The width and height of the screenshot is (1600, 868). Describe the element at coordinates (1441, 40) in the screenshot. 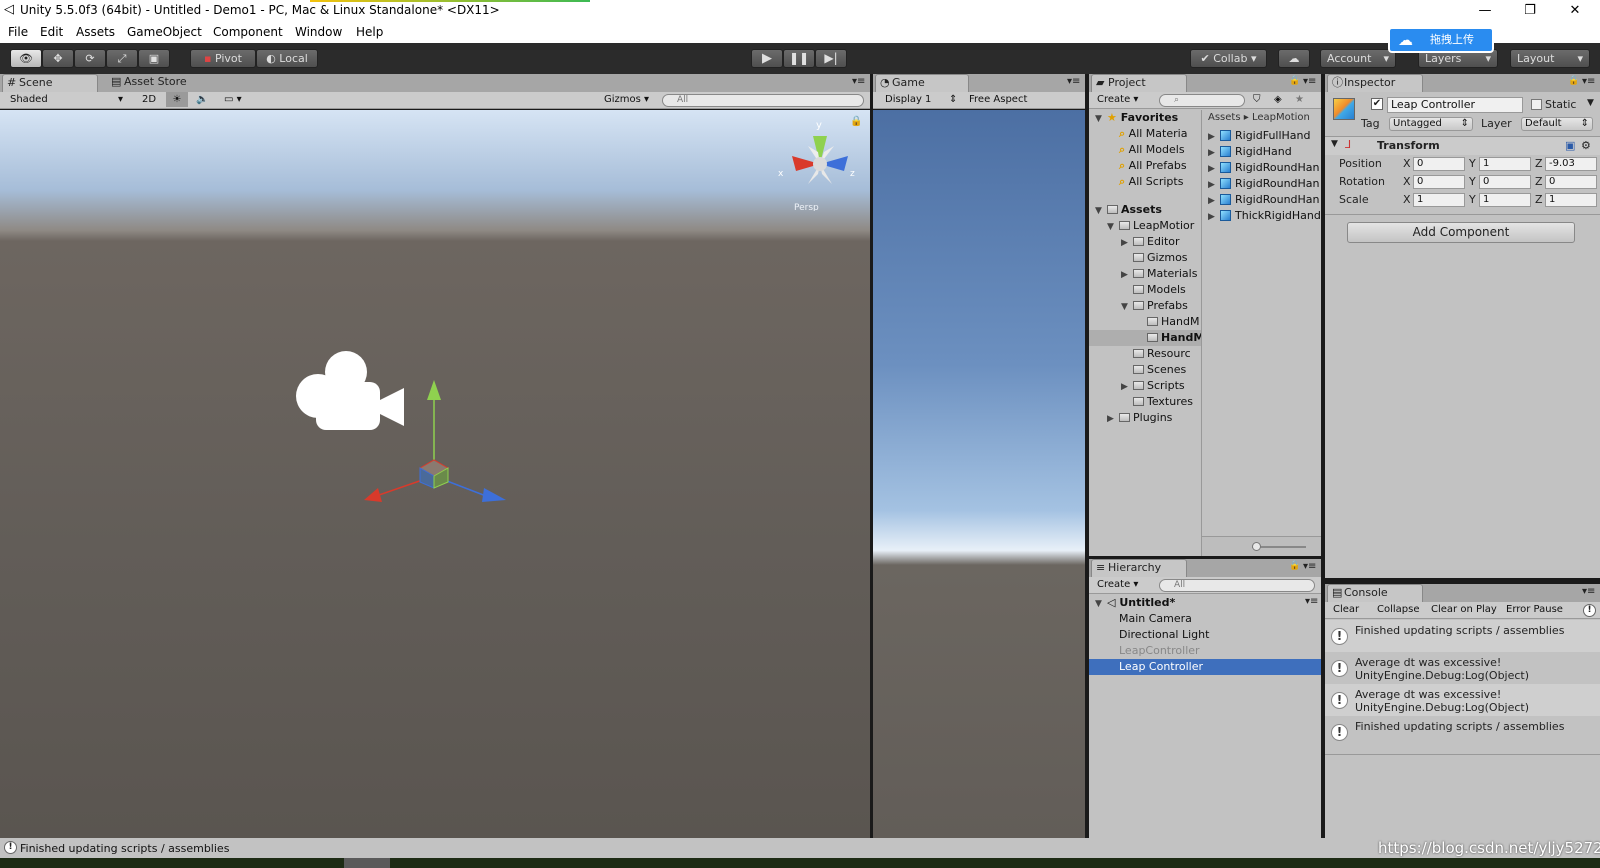

I see `upload-badge: ☁ 拖拽上传` at that location.